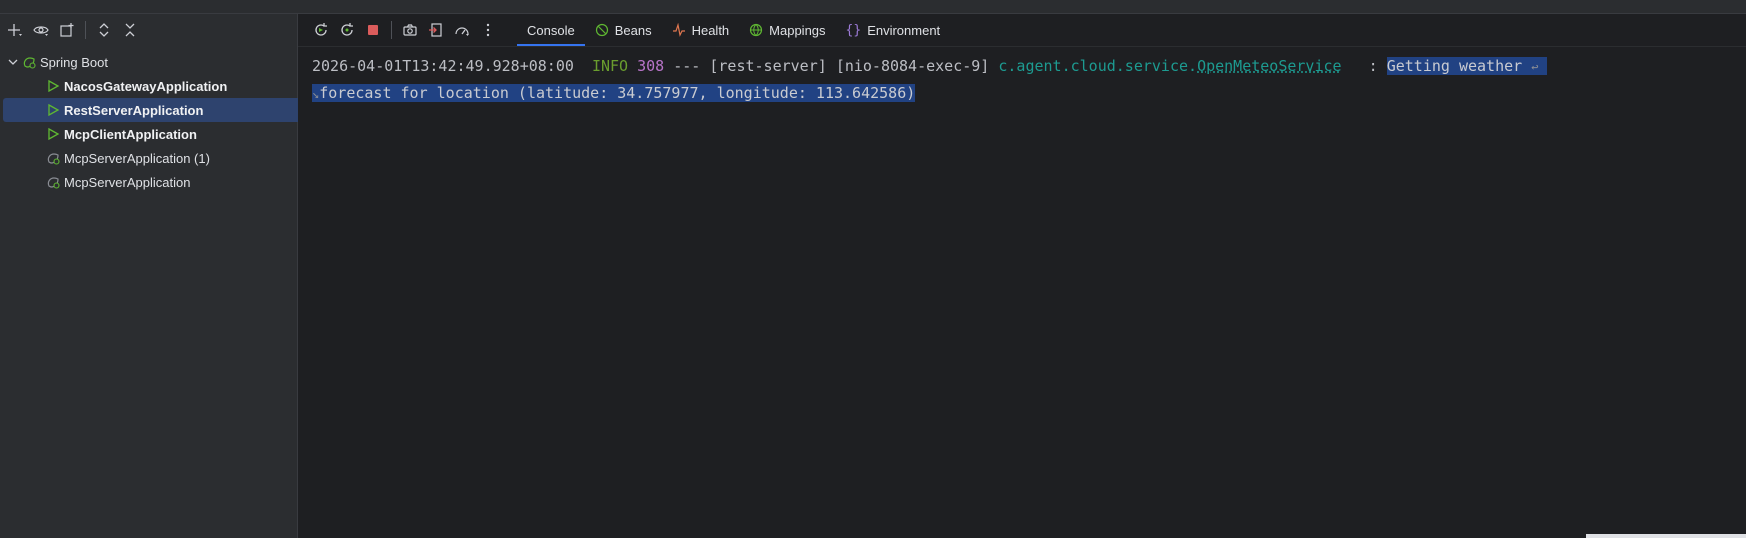  I want to click on mappings-globe-icon, so click(756, 30).